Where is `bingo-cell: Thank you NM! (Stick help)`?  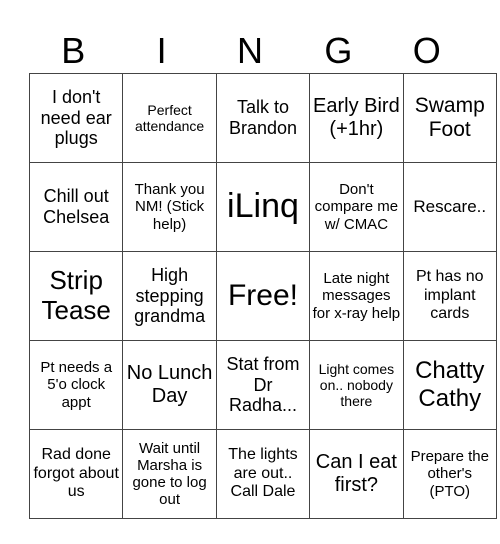
bingo-cell: Thank you NM! (Stick help) is located at coordinates (169, 207).